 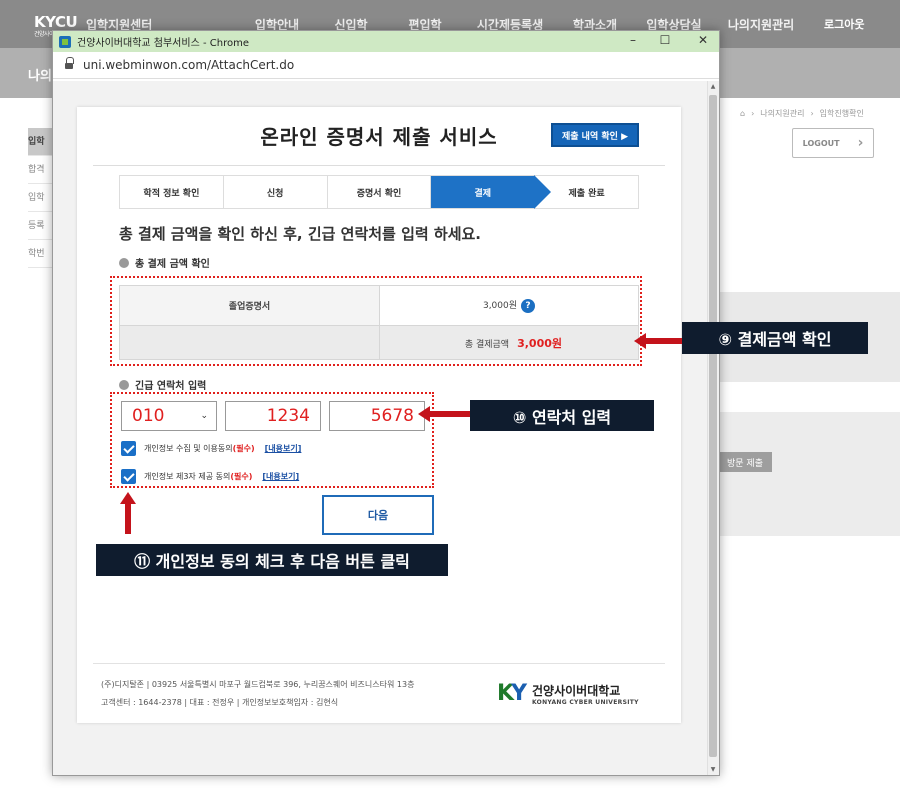 I want to click on callout-11: ⑪ 개인정보 동의 체크 후 다음 버튼 클릭, so click(x=272, y=560).